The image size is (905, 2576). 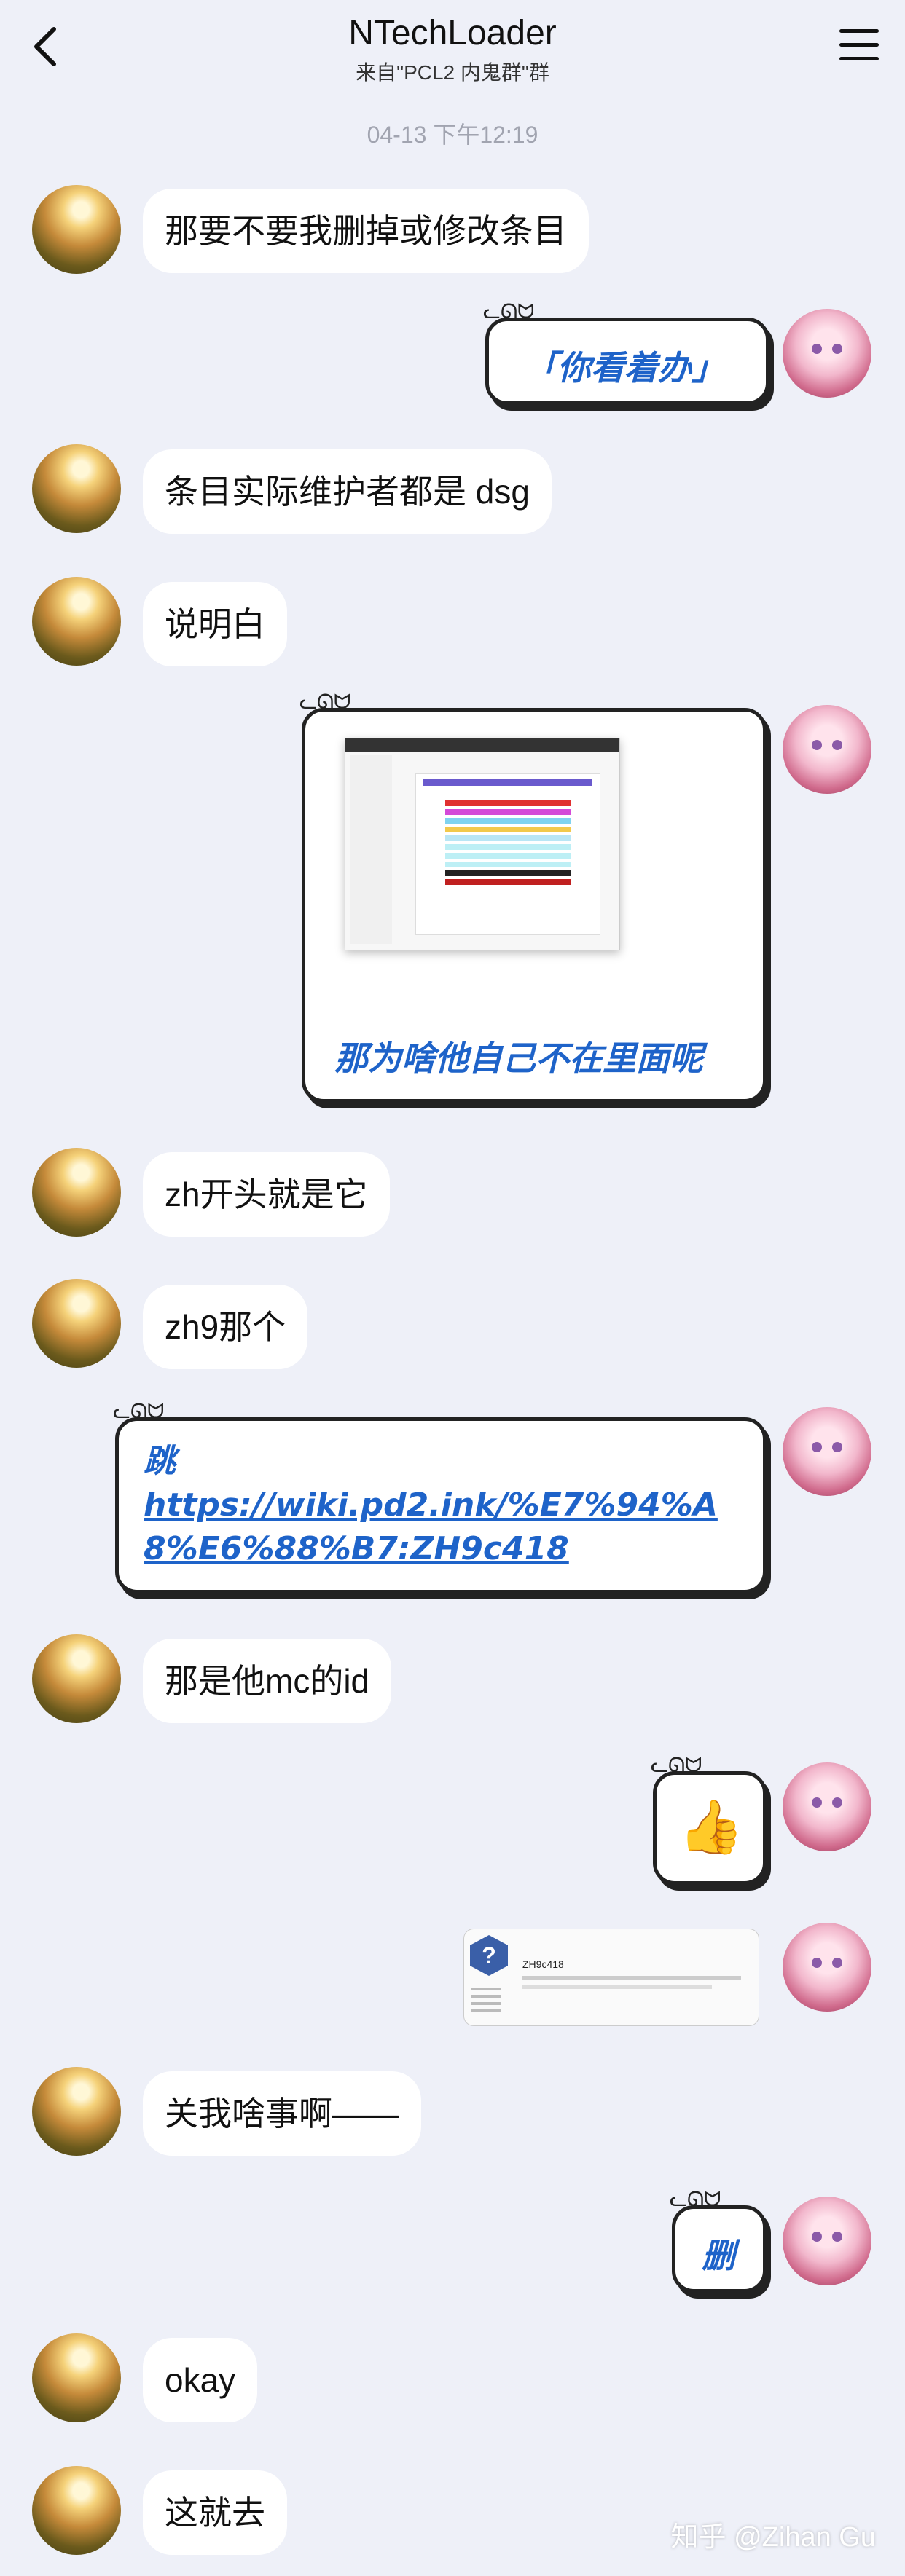 I want to click on message-bubble: 这就去, so click(x=215, y=2512).